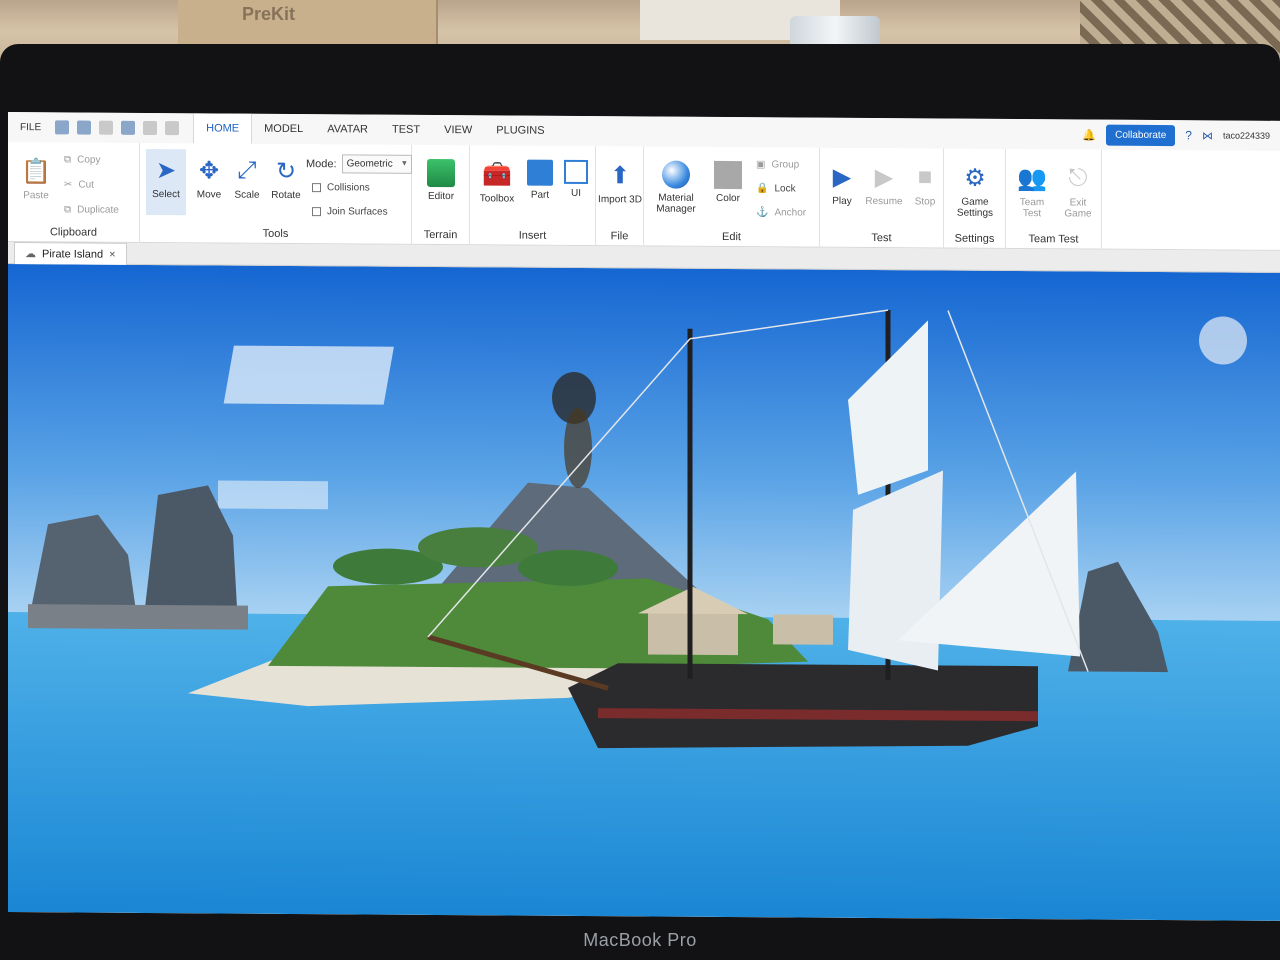  What do you see at coordinates (1223, 340) in the screenshot?
I see `view-cube-icon` at bounding box center [1223, 340].